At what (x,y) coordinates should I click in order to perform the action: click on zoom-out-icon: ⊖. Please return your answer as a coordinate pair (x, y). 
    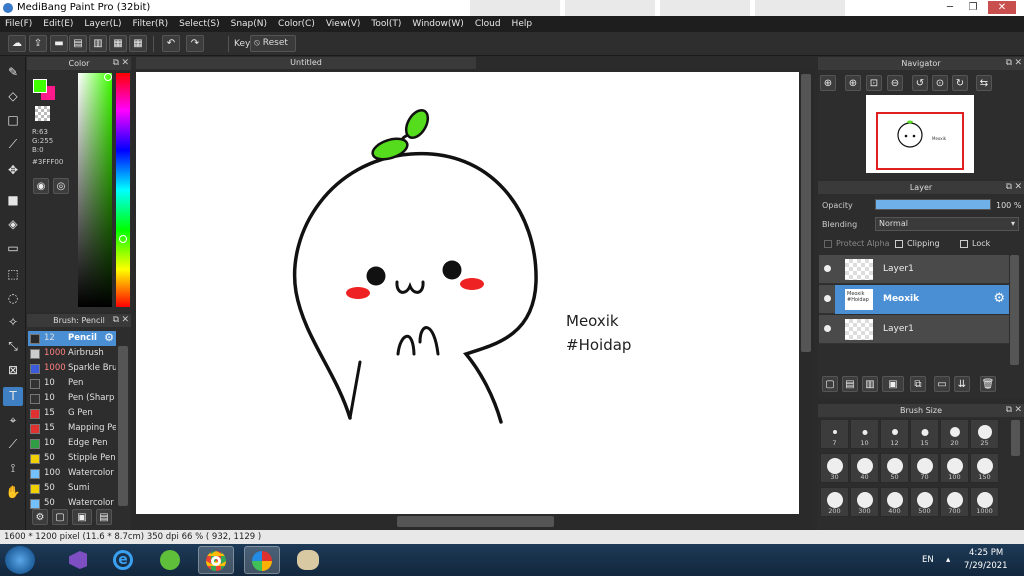
    Looking at the image, I should click on (895, 83).